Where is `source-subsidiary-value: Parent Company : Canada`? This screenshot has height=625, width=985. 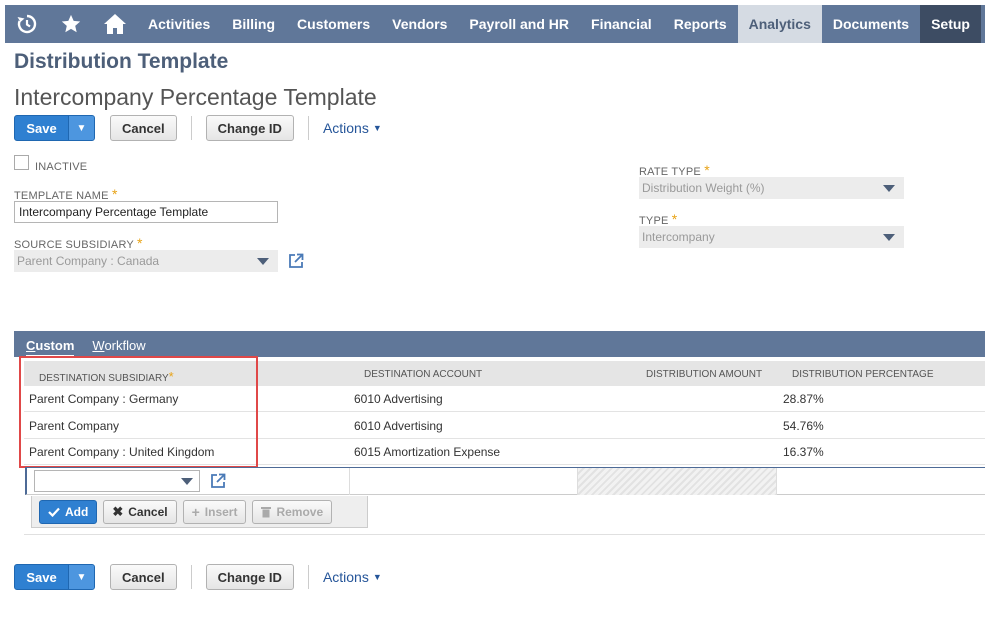 source-subsidiary-value: Parent Company : Canada is located at coordinates (88, 261).